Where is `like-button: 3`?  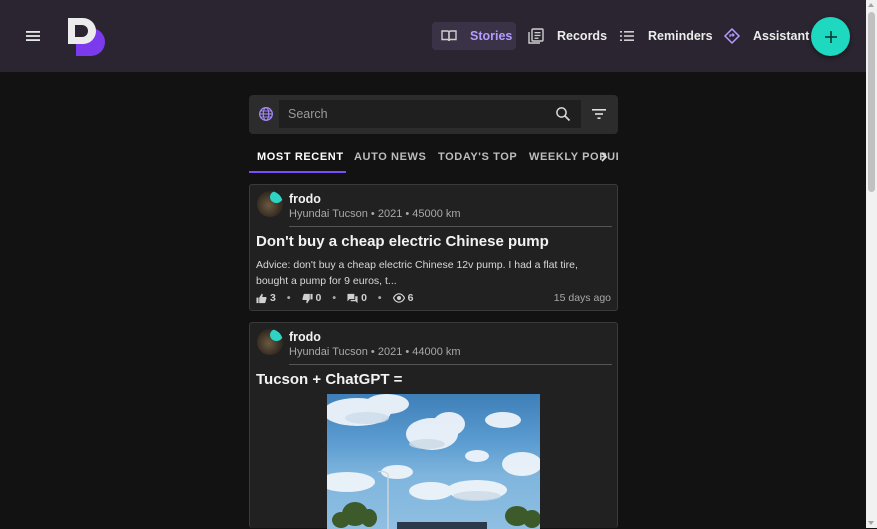 like-button: 3 is located at coordinates (266, 298).